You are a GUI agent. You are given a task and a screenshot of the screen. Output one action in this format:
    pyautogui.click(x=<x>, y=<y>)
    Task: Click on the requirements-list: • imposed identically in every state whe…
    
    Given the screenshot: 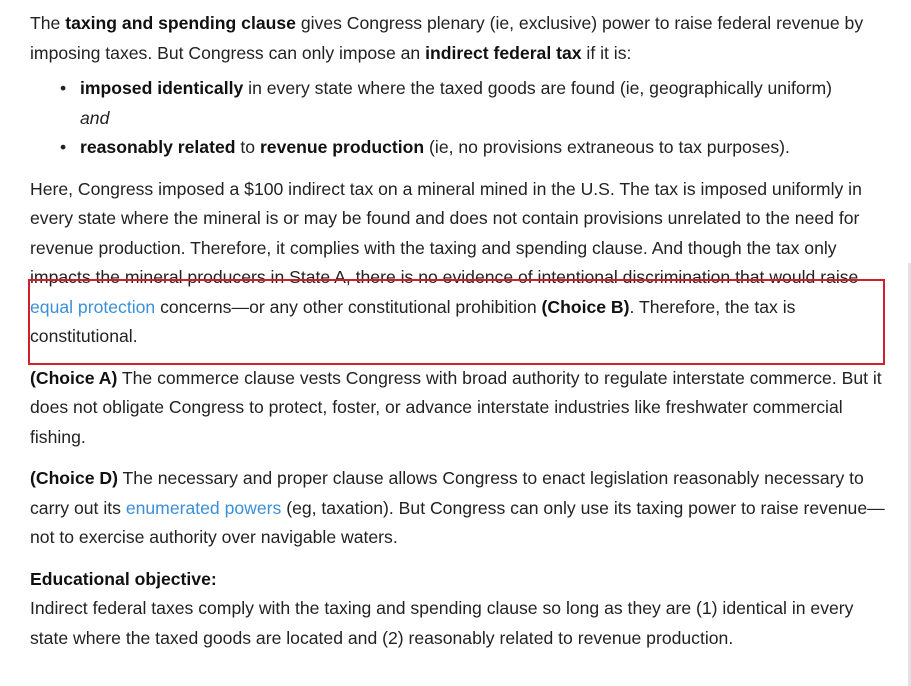 What is the action you would take?
    pyautogui.click(x=461, y=118)
    